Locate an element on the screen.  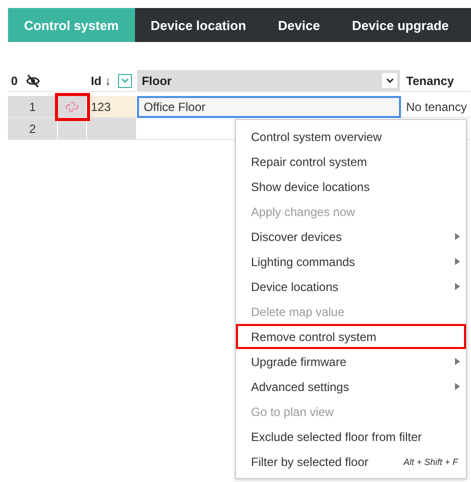
floor-field: Office Floor is located at coordinates (269, 107).